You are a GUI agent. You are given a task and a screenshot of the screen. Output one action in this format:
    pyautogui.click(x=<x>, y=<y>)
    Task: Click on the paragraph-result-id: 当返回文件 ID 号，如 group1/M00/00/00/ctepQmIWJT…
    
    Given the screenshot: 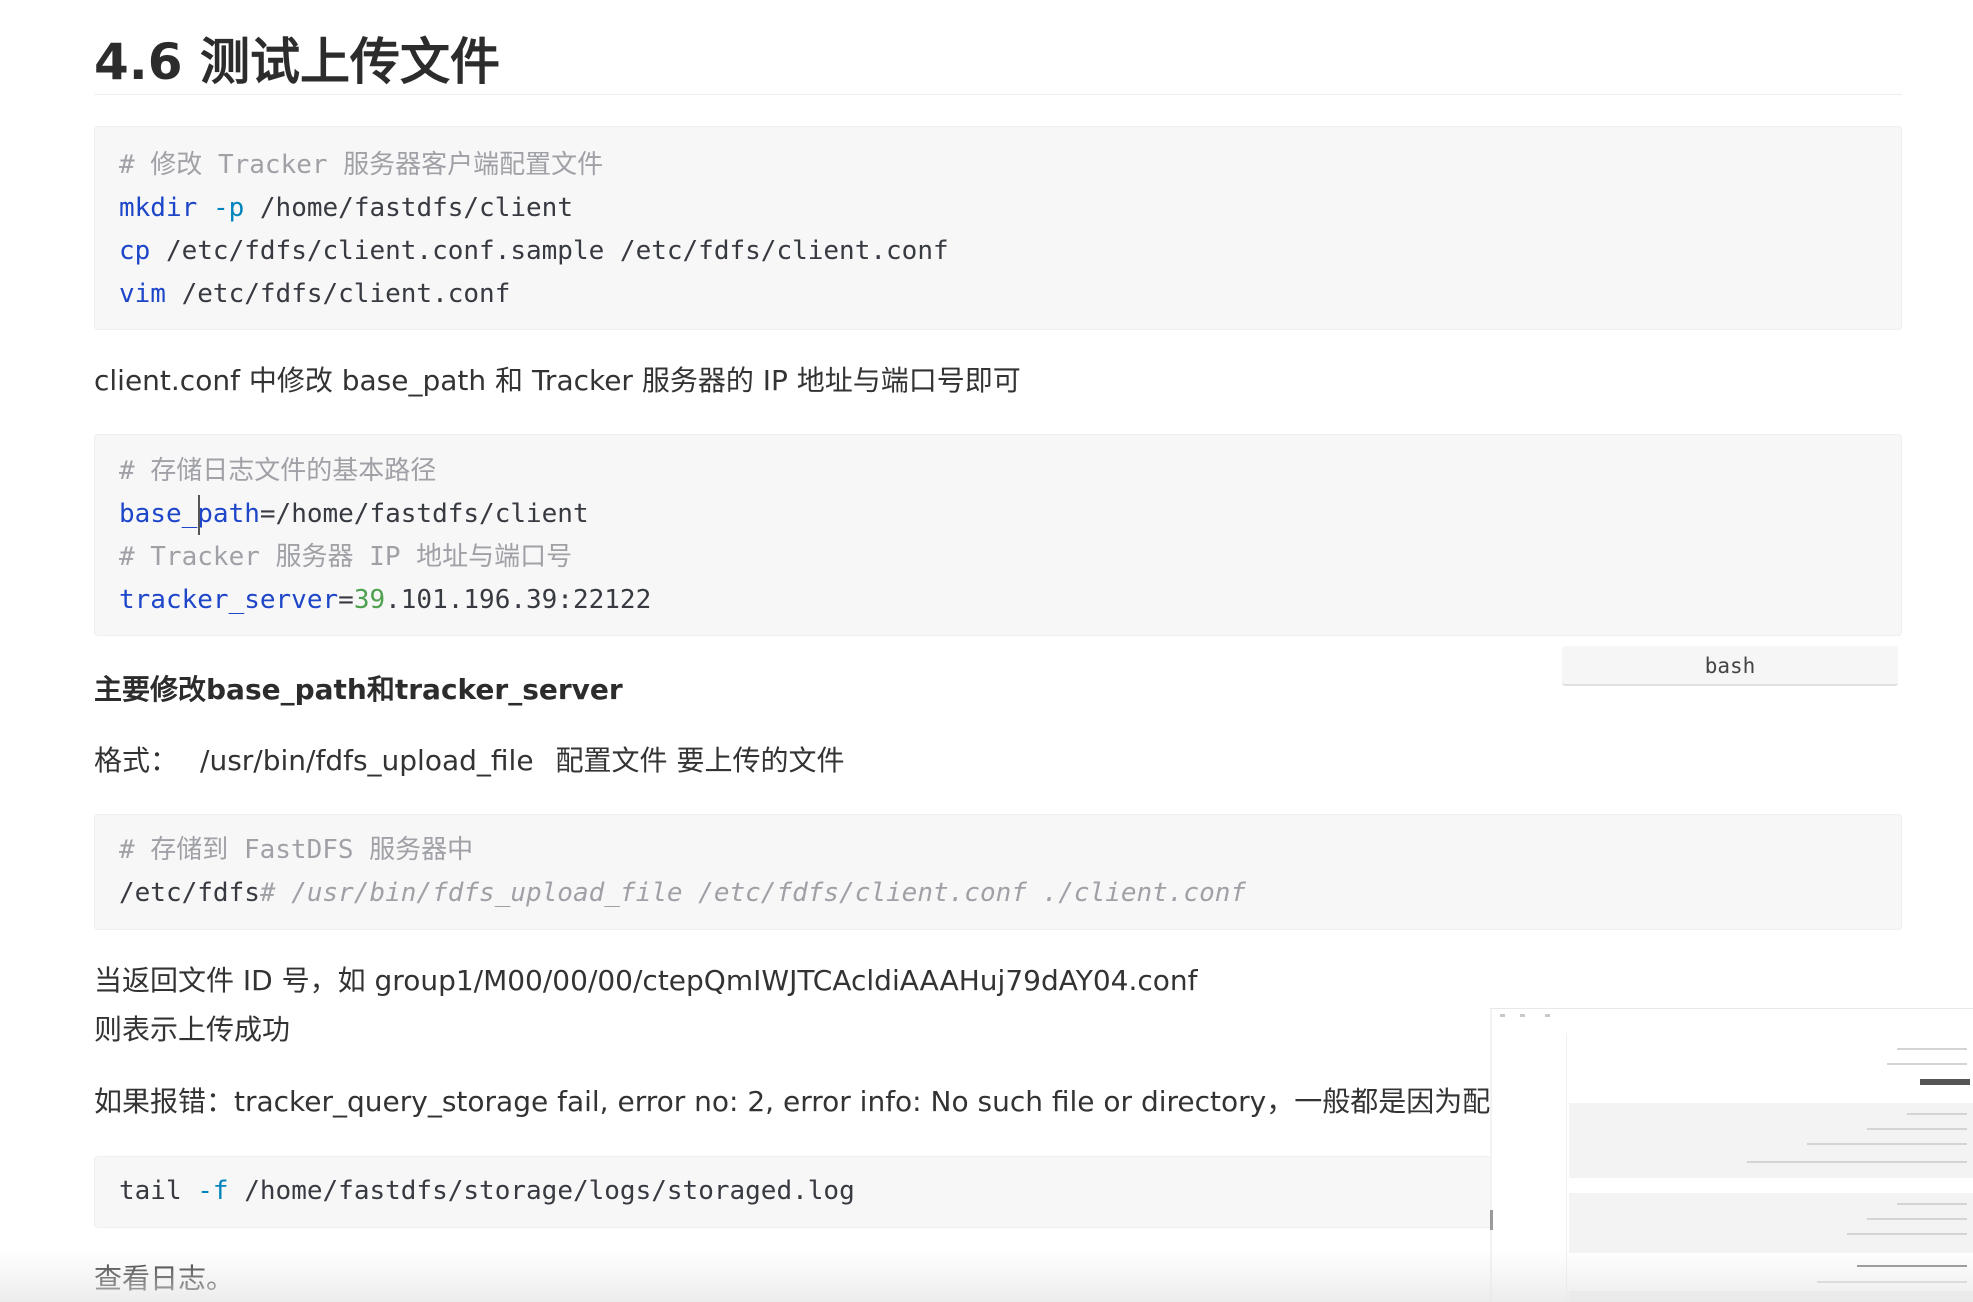 What is the action you would take?
    pyautogui.click(x=646, y=980)
    